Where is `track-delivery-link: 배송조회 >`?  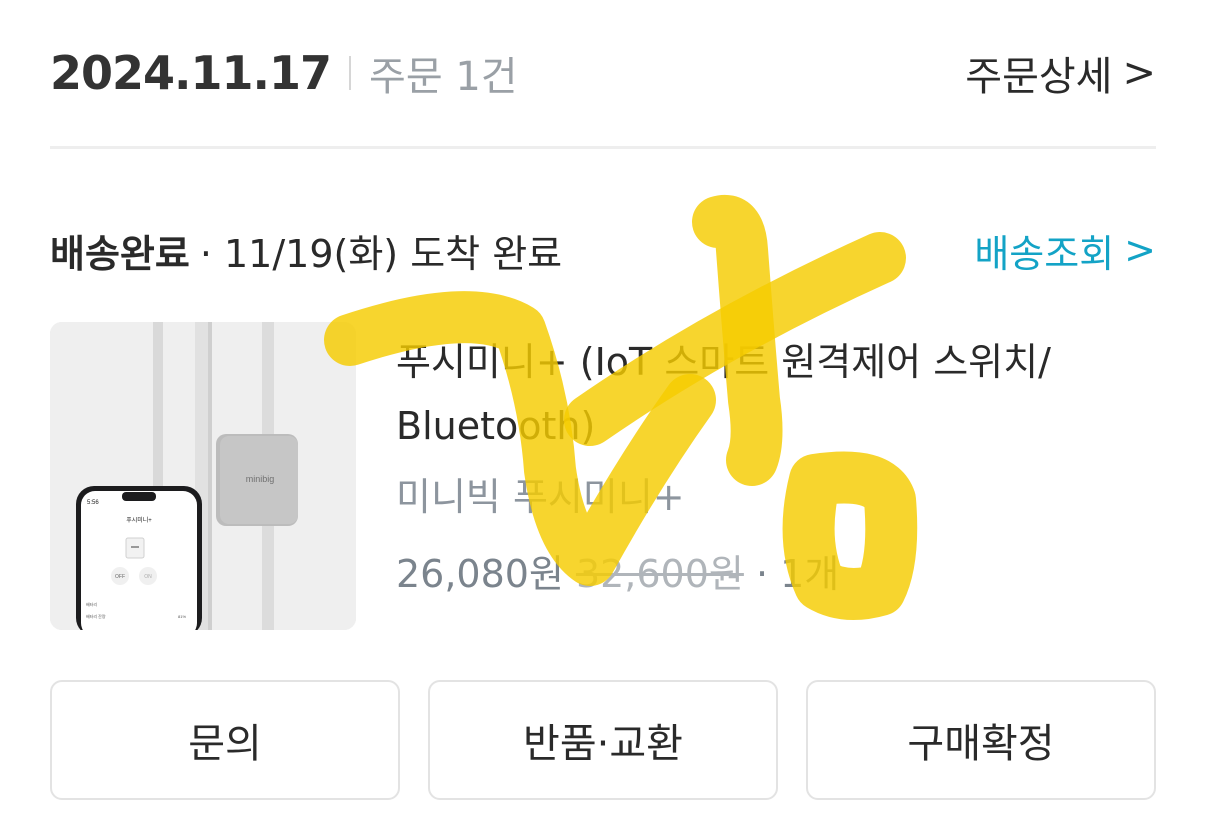 track-delivery-link: 배송조회 > is located at coordinates (1065, 250).